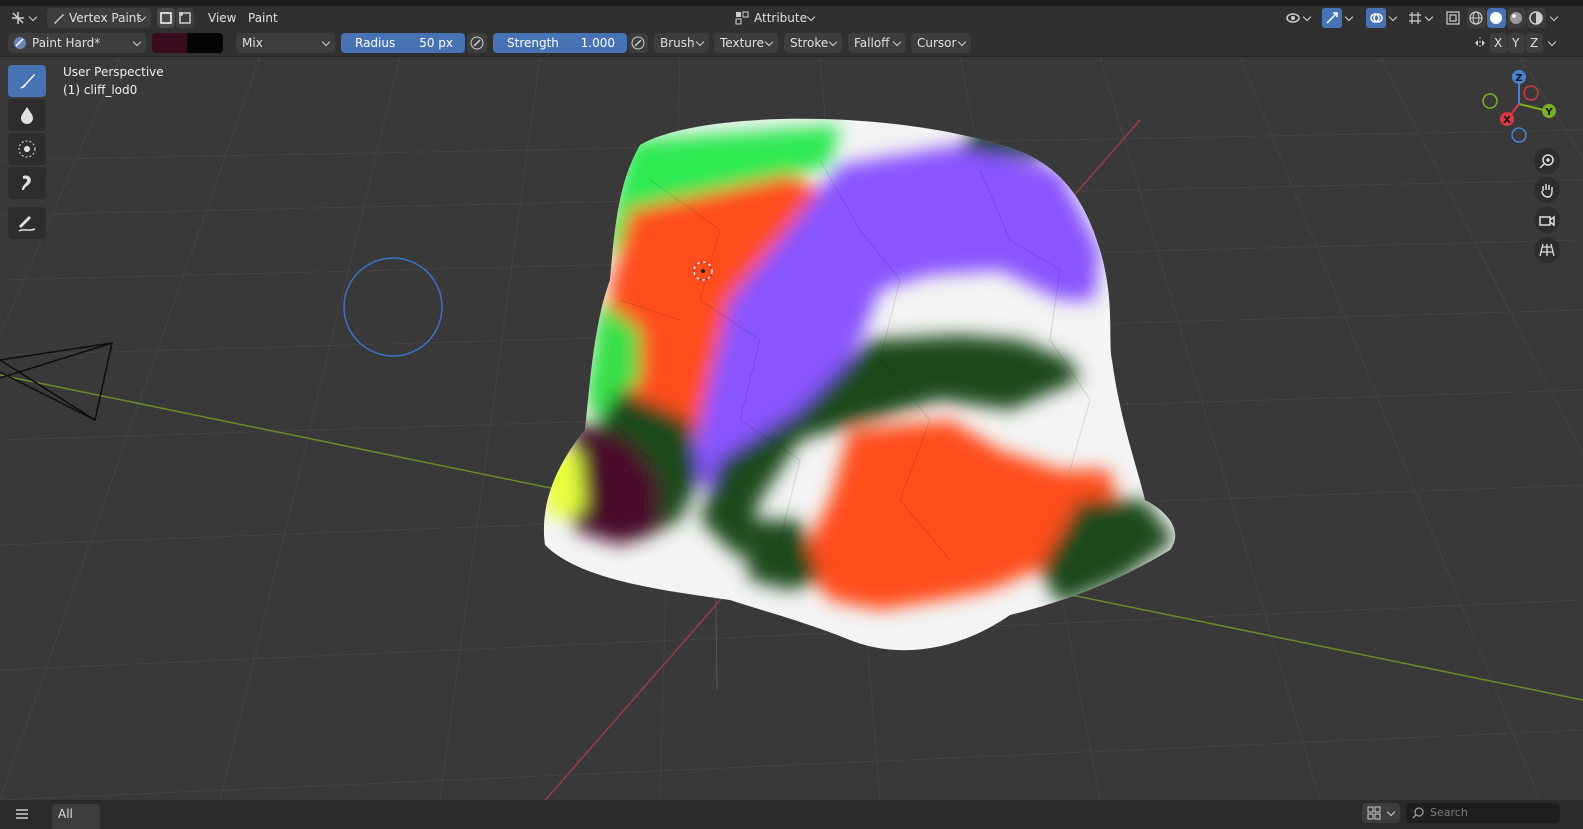 This screenshot has width=1583, height=829. I want to click on mirror-z-button: Z, so click(1534, 43).